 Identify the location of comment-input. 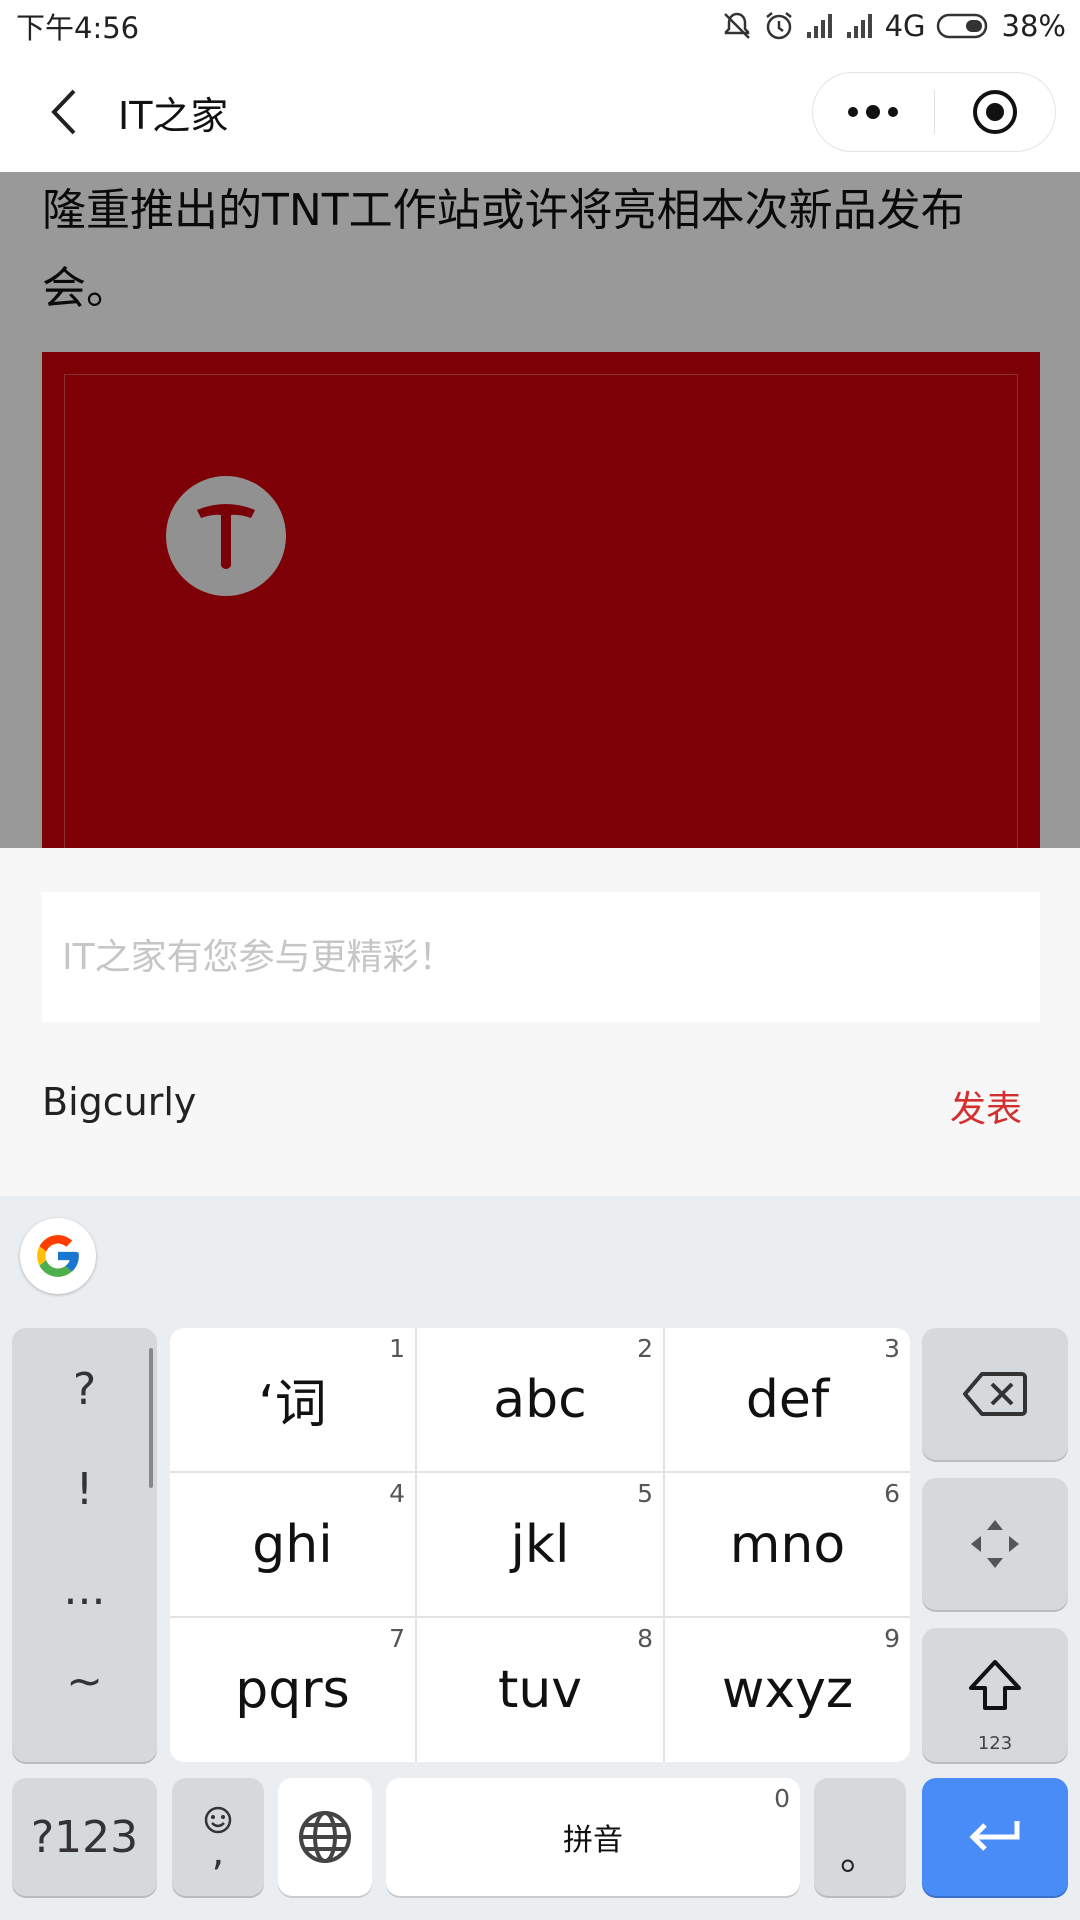
(541, 957).